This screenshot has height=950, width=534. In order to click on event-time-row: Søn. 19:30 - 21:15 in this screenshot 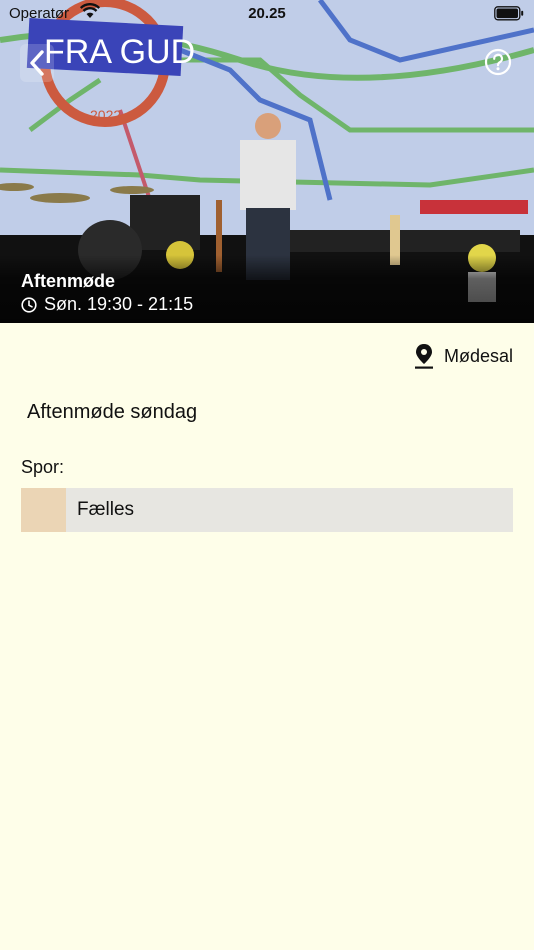, I will do `click(107, 304)`.